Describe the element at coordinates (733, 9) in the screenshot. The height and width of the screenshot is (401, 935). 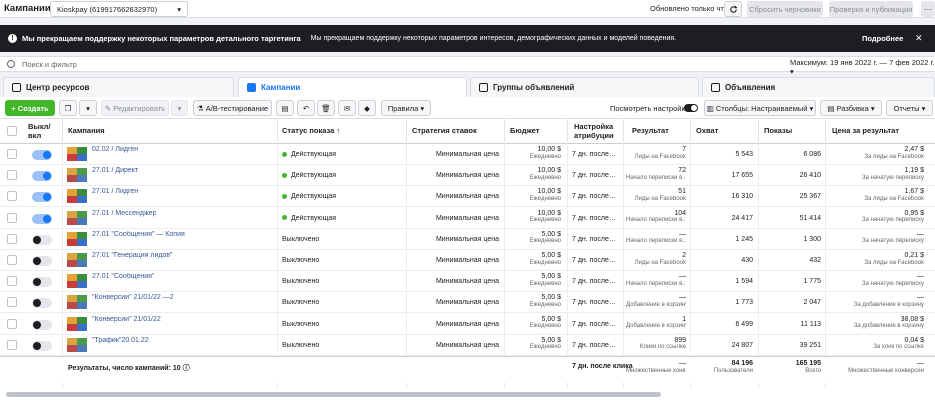
I see `refresh-button` at that location.